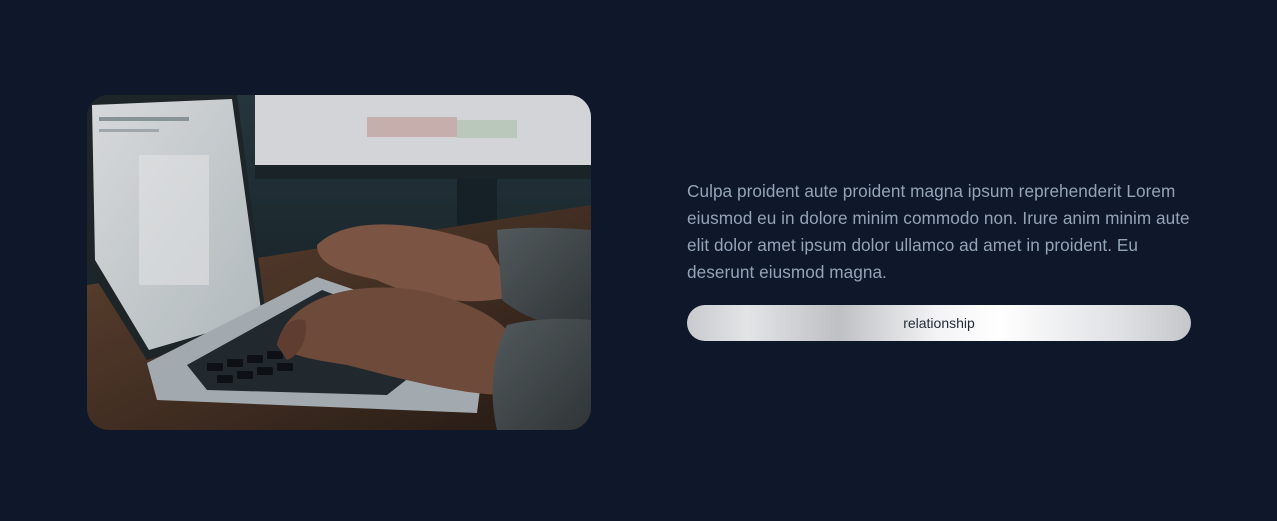  What do you see at coordinates (939, 323) in the screenshot?
I see `relationship-button: relationship` at bounding box center [939, 323].